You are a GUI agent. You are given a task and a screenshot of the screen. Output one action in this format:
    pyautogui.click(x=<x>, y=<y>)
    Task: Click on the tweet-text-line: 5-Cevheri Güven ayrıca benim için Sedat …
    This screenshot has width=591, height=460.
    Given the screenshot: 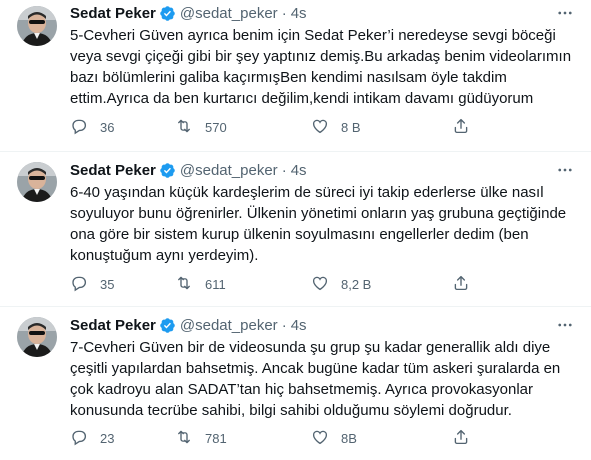 What is the action you would take?
    pyautogui.click(x=313, y=35)
    